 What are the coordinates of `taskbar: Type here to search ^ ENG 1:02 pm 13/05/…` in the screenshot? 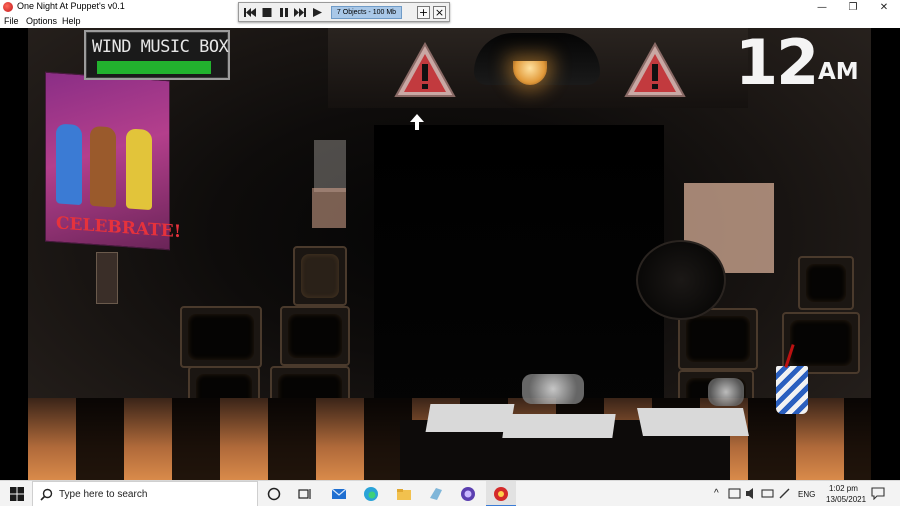 It's located at (450, 493).